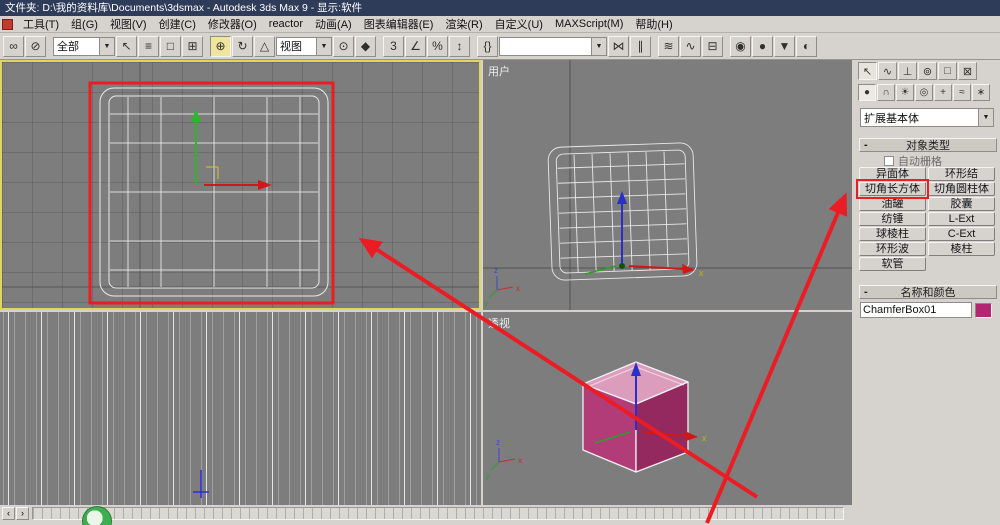 The width and height of the screenshot is (1000, 525). What do you see at coordinates (806, 46) in the screenshot?
I see `quick-render-icon: ◐` at bounding box center [806, 46].